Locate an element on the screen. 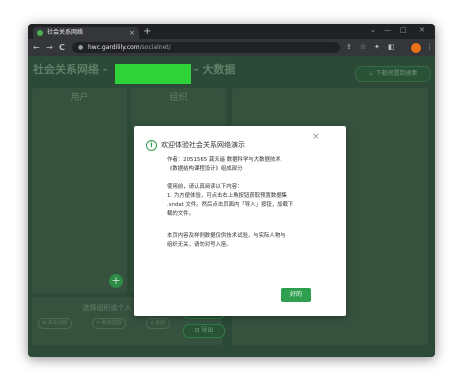 The image size is (463, 382). tab-close-icon: × is located at coordinates (132, 33).